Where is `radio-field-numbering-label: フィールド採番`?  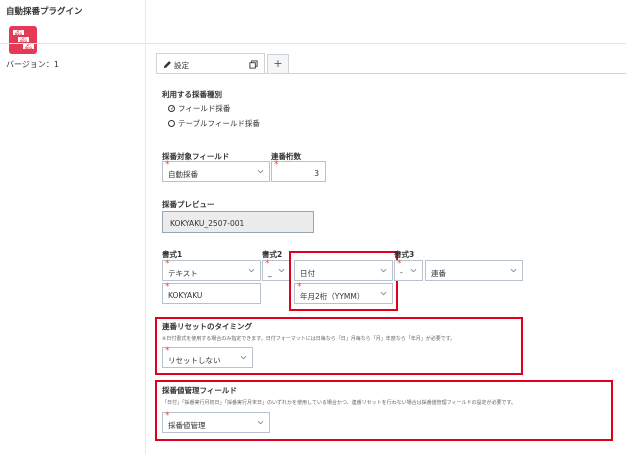
radio-field-numbering-label: フィールド採番 is located at coordinates (204, 108).